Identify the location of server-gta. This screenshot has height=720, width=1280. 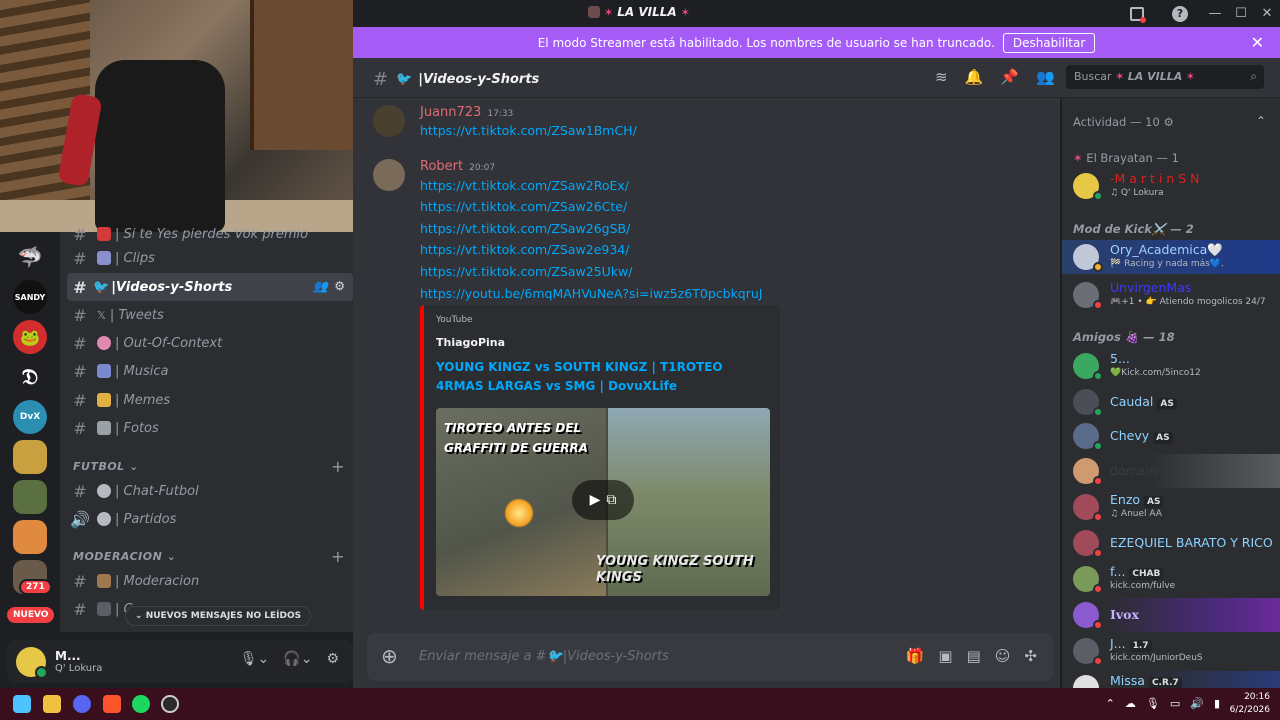
(30, 497).